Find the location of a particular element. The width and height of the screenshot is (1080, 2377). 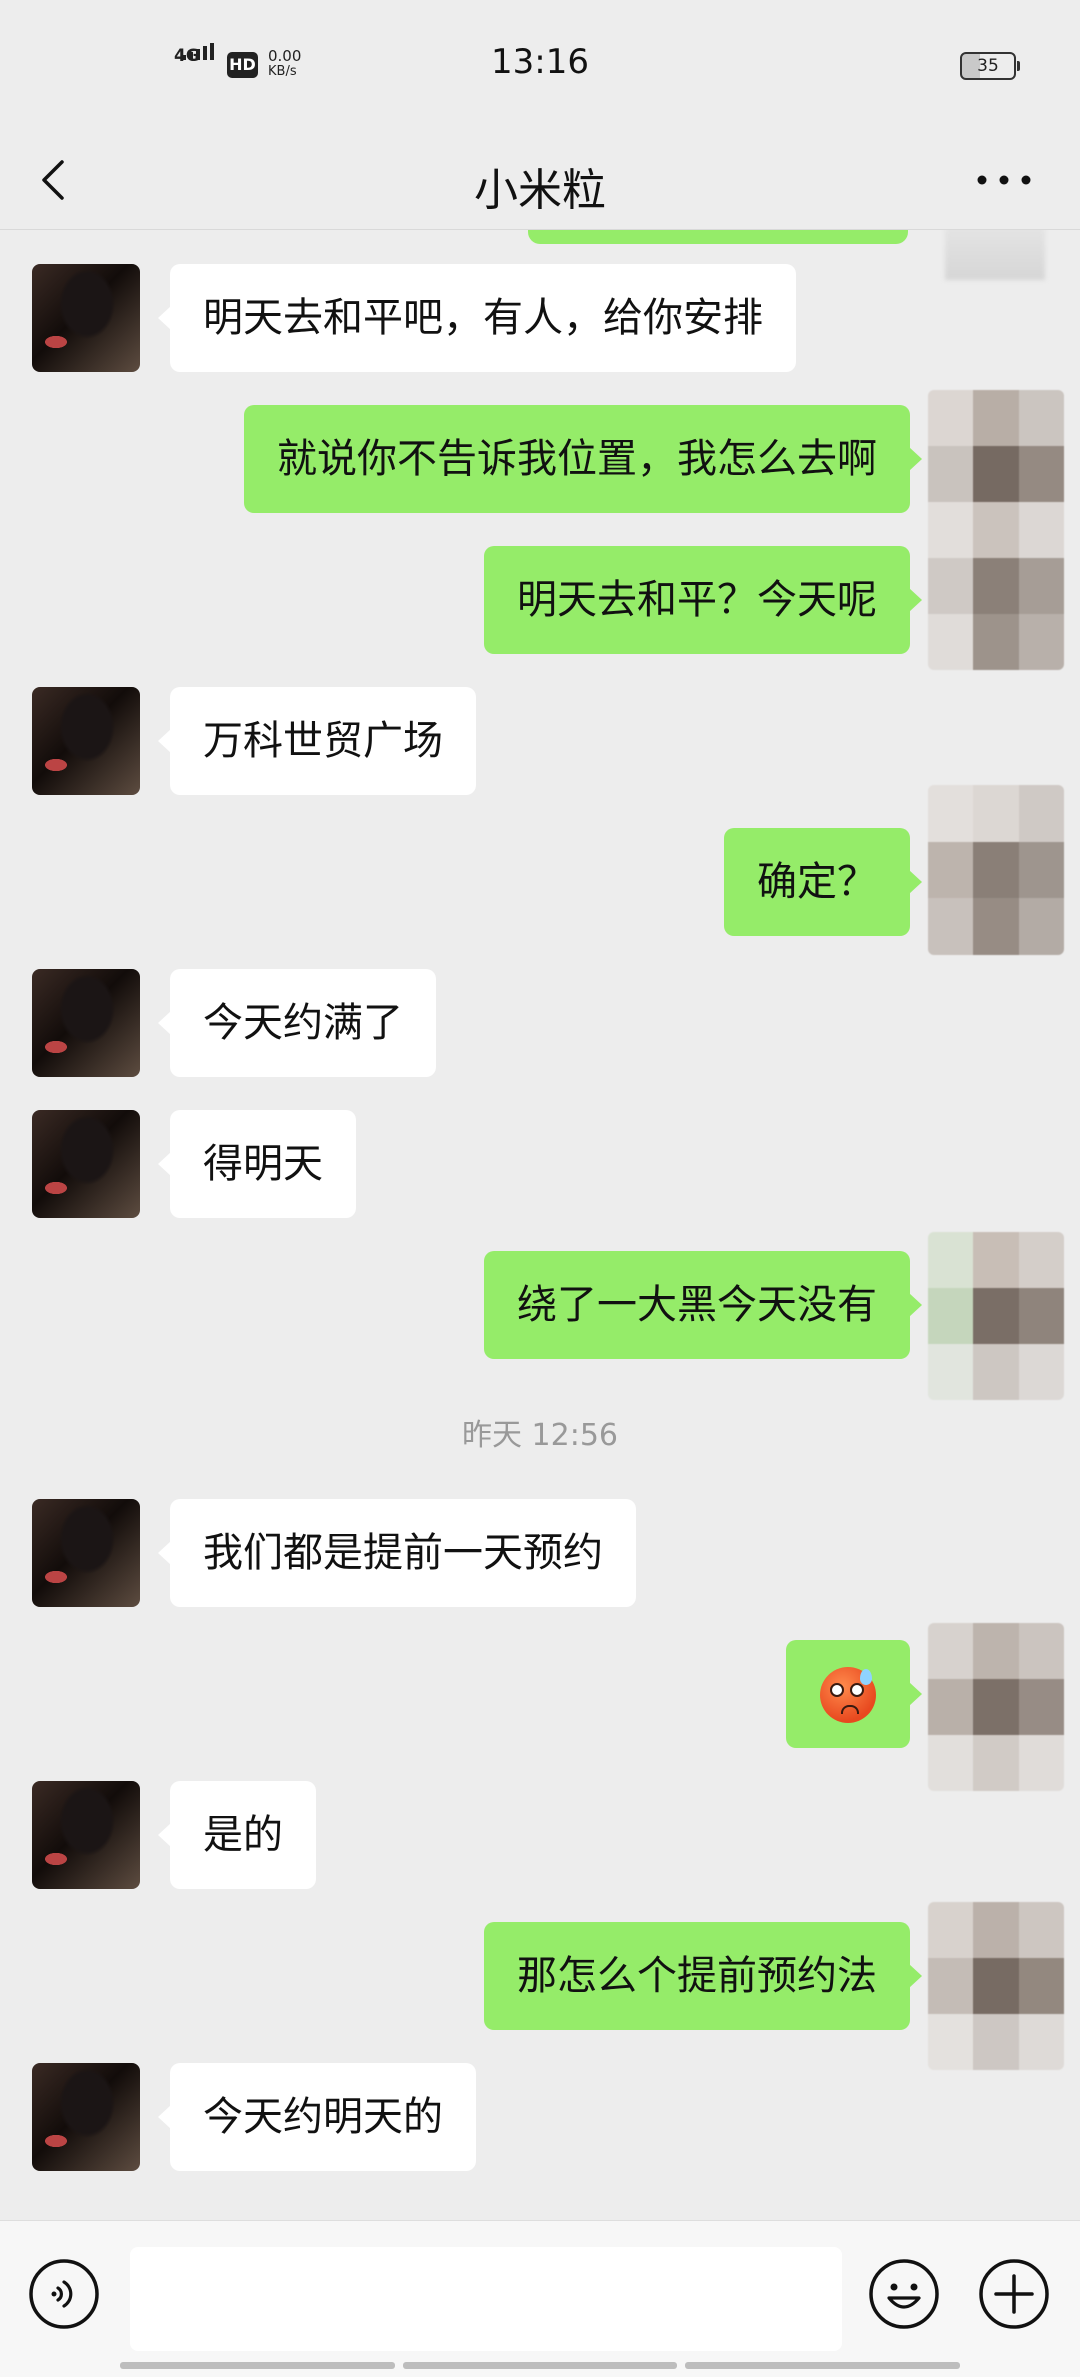

message-row-incoming: 万科世贸广场 is located at coordinates (540, 741).